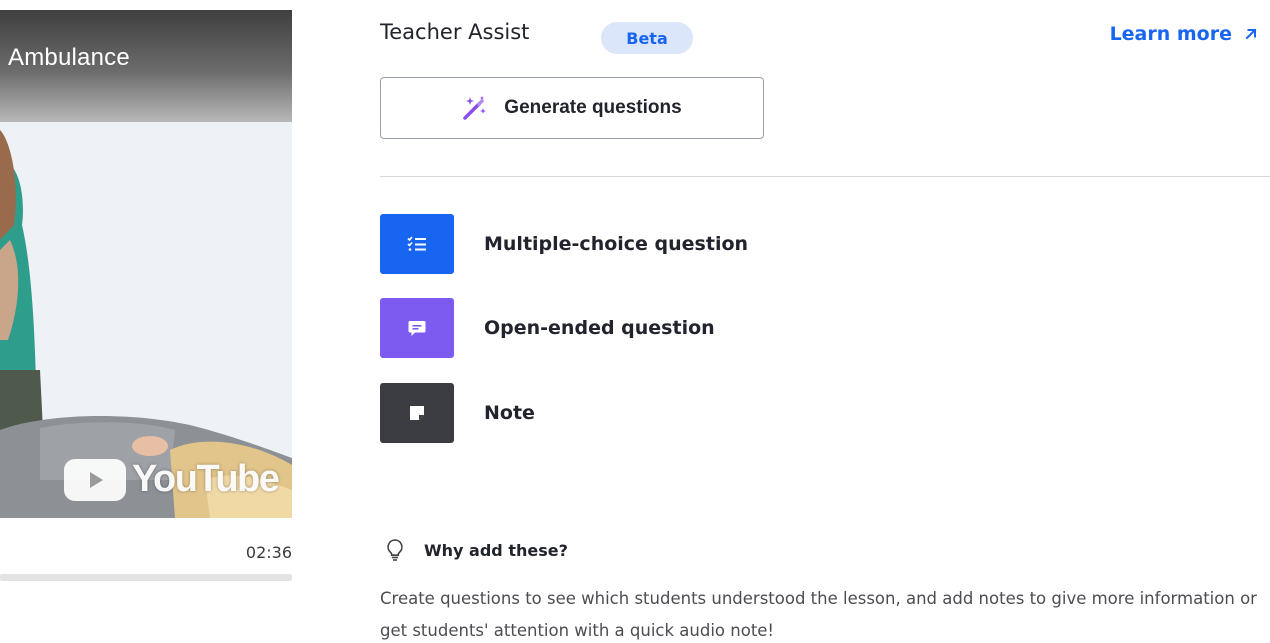  I want to click on multiple-choice-label: Multiple-choice question, so click(616, 244).